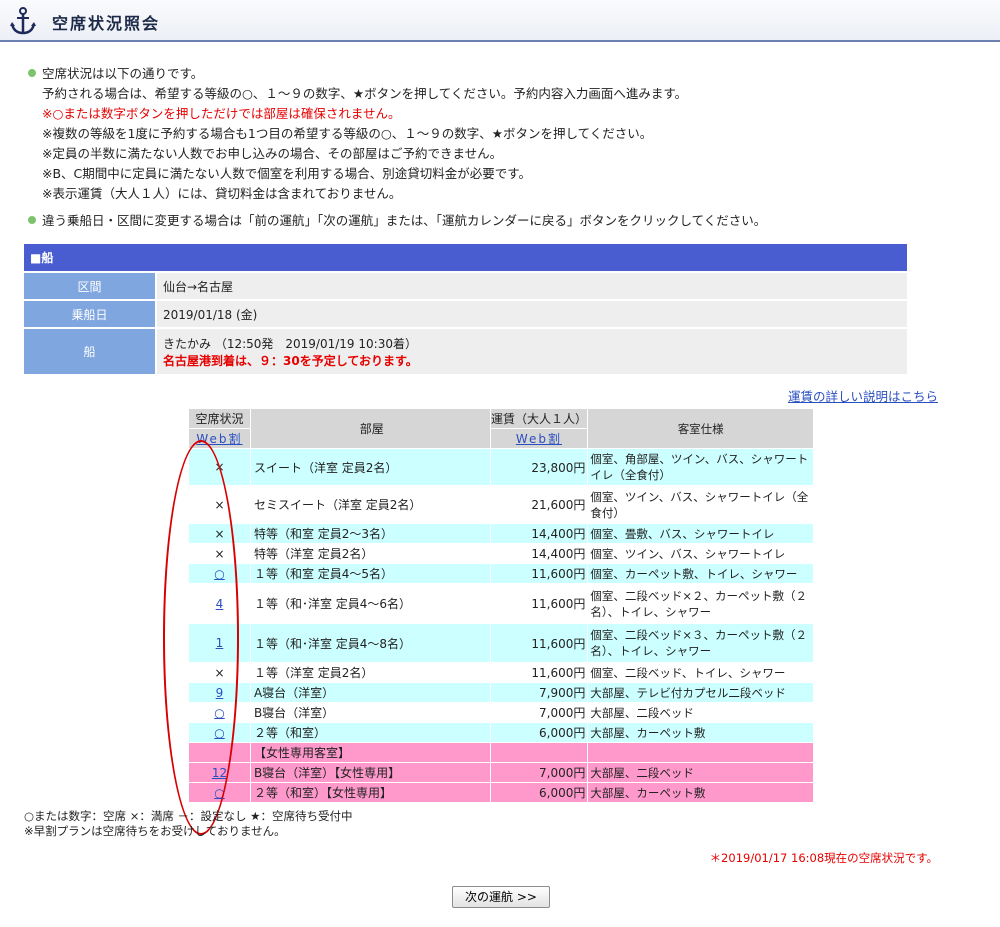 The width and height of the screenshot is (1000, 927). I want to click on table-row: 9 A寝台（洋室） 7,900円 大部屋、テレビ付カプセル二段ベッド, so click(501, 692).